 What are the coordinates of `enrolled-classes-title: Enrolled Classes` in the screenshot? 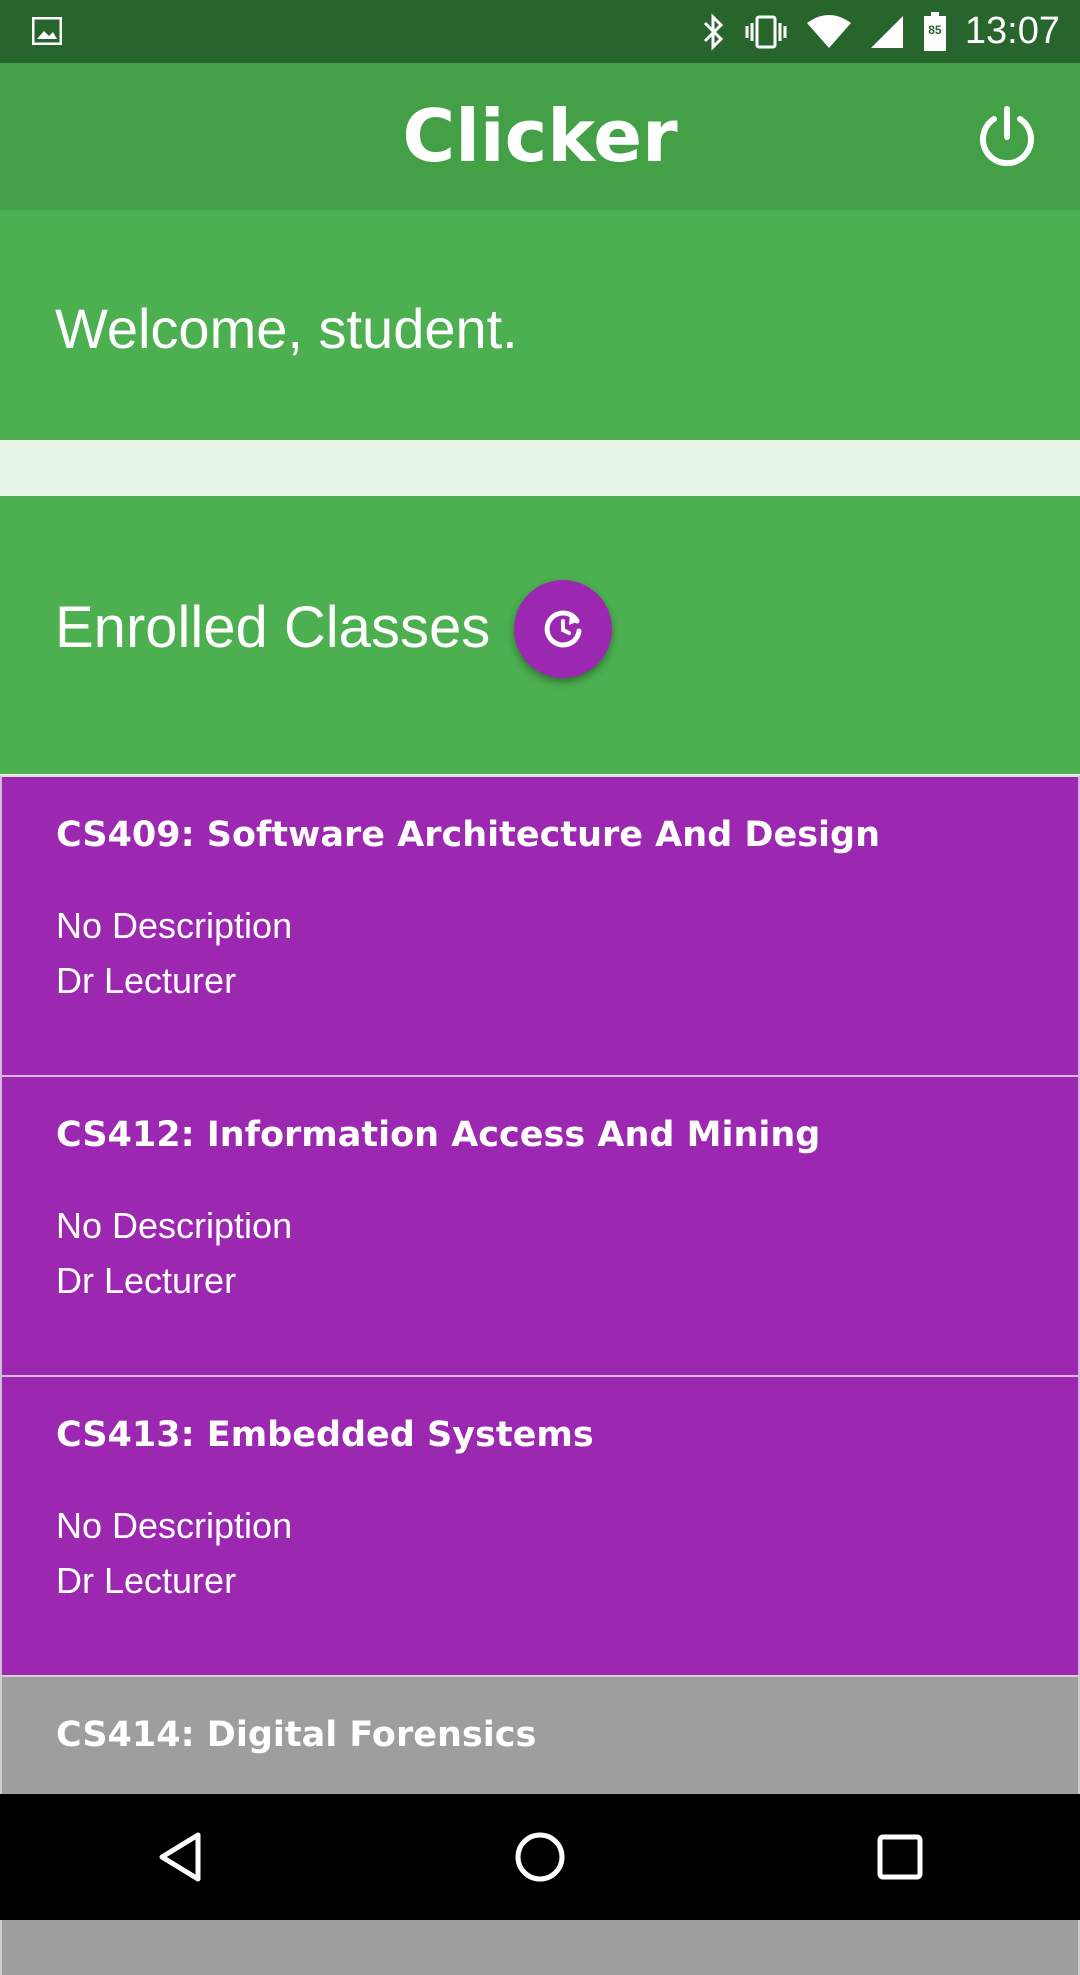 It's located at (273, 627).